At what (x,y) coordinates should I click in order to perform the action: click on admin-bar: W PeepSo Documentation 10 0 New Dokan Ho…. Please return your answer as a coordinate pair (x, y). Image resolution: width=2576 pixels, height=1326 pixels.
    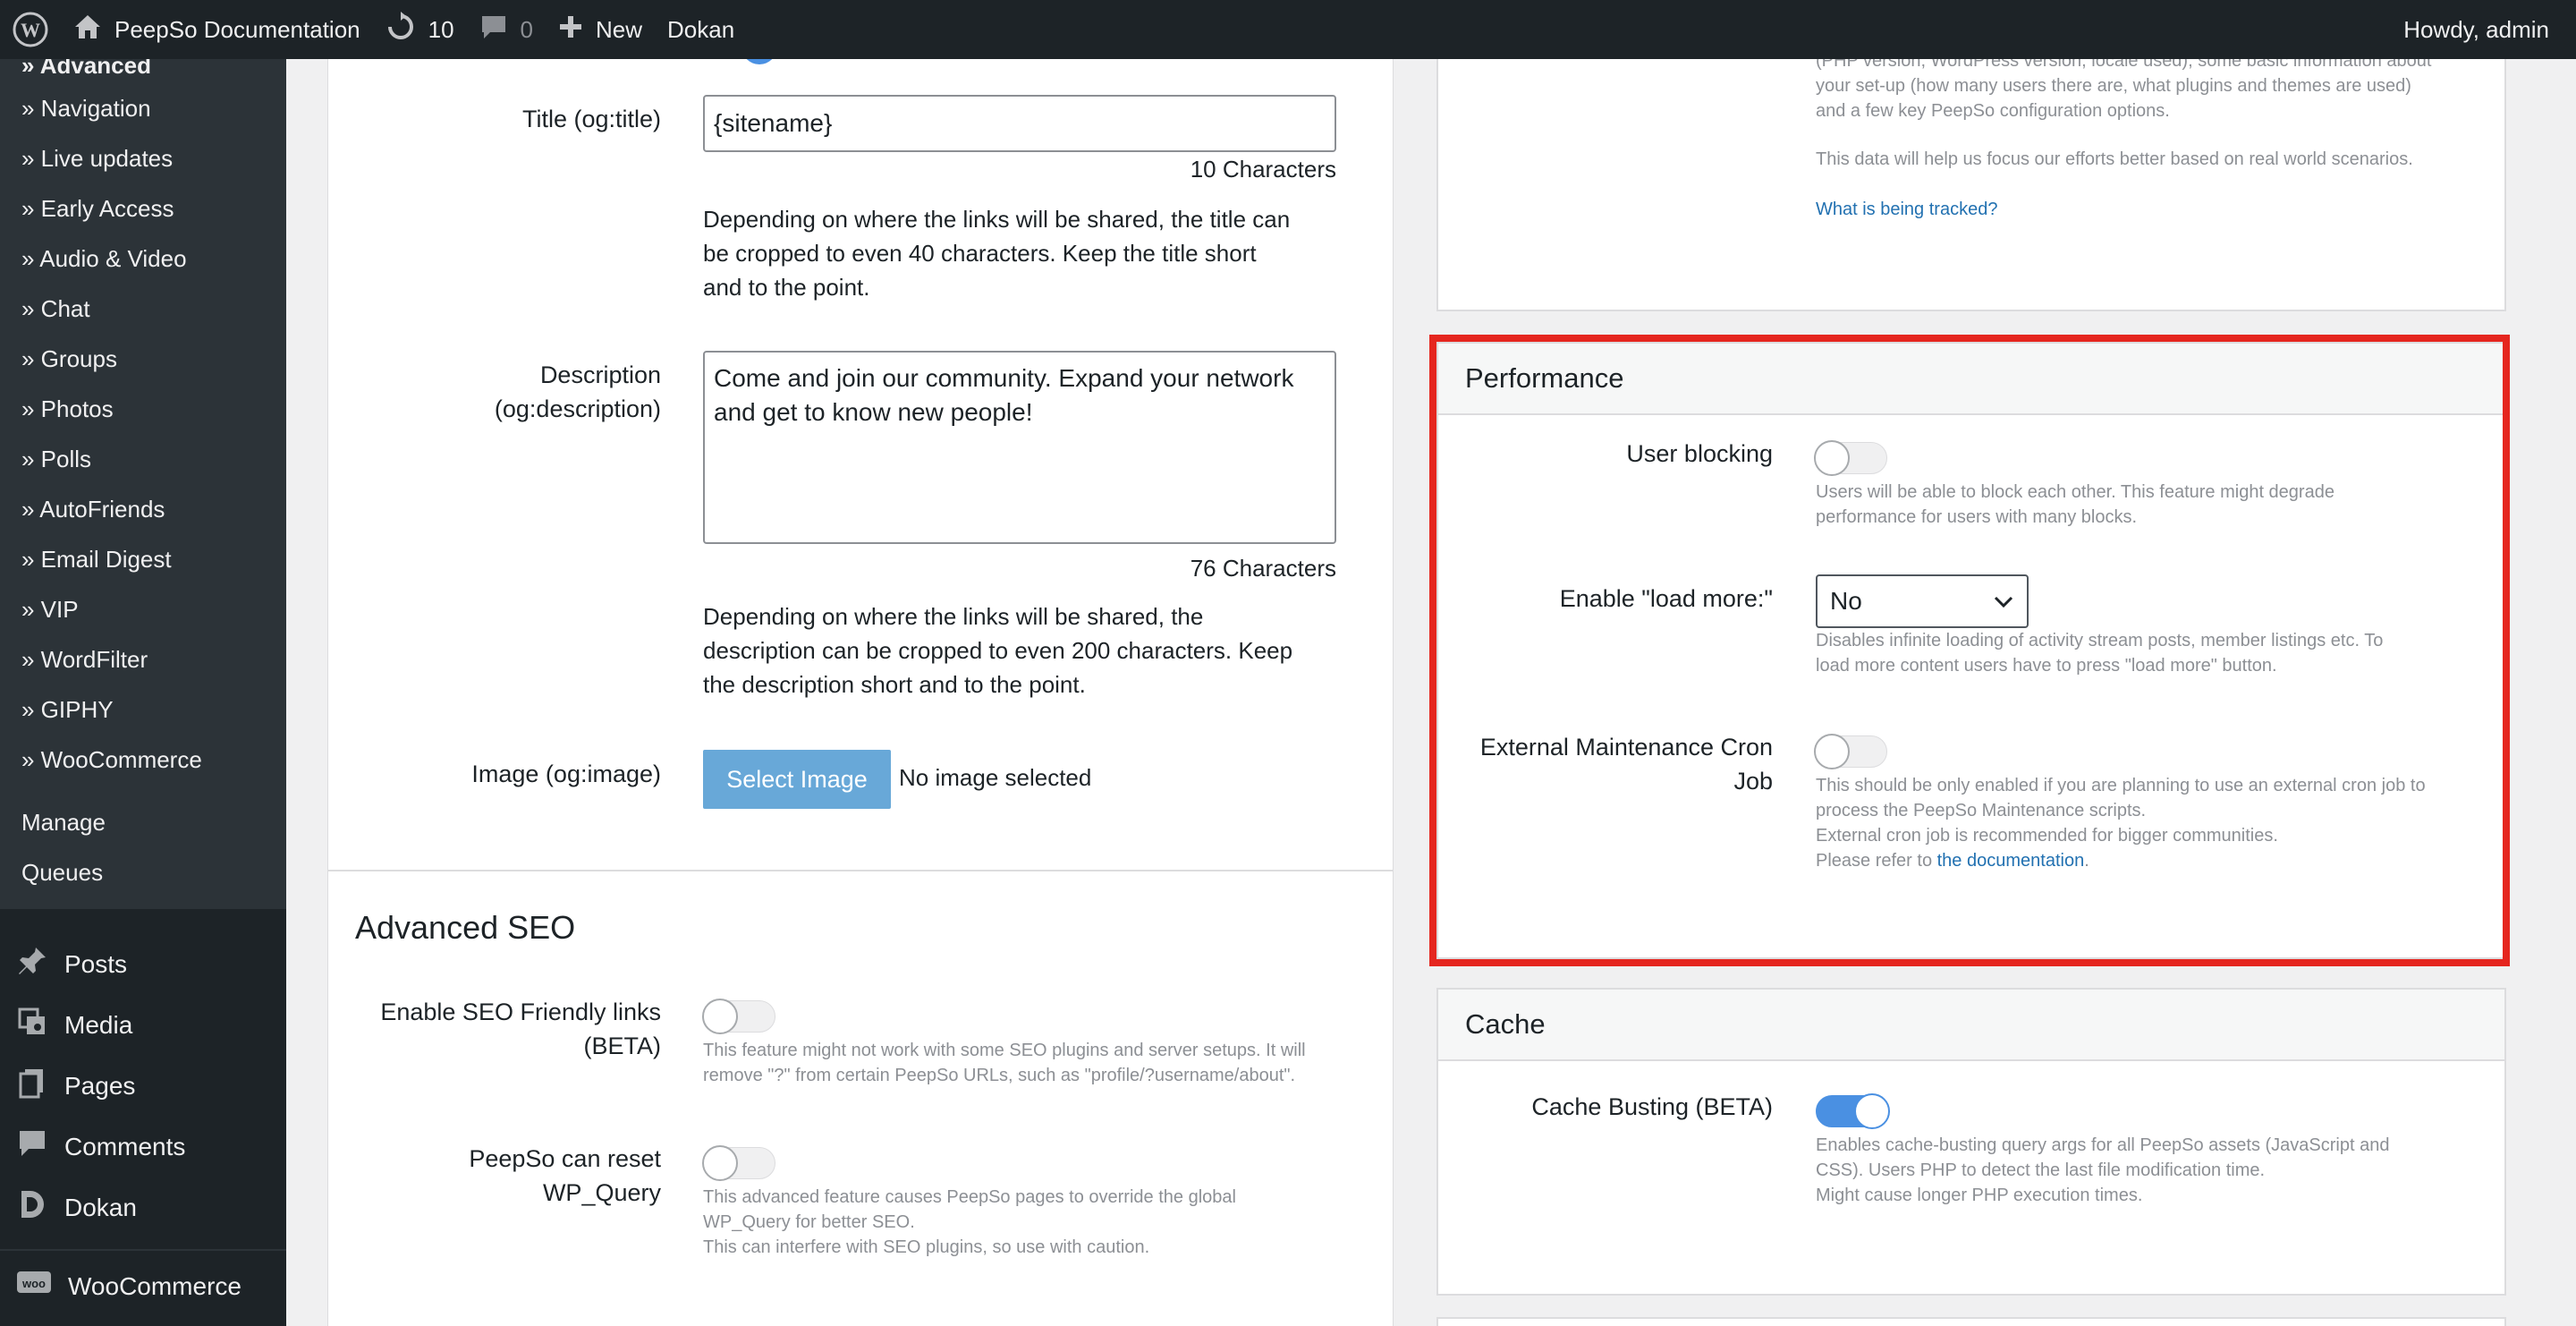
    Looking at the image, I should click on (1288, 29).